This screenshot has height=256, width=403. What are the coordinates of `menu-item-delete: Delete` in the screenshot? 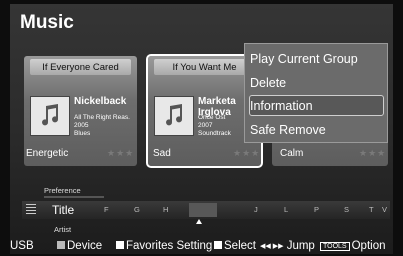 It's located at (268, 83).